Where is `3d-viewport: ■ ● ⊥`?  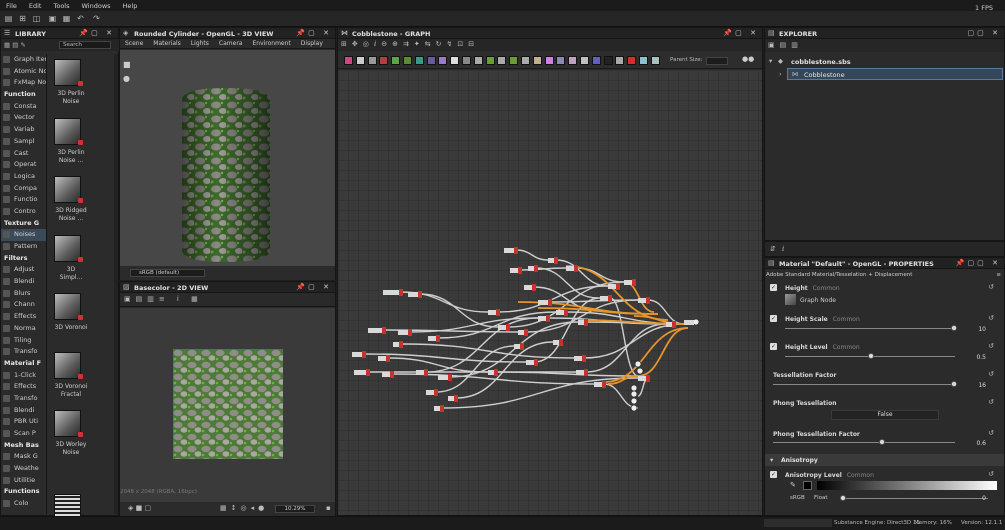
3d-viewport: ■ ● ⊥ is located at coordinates (227, 165).